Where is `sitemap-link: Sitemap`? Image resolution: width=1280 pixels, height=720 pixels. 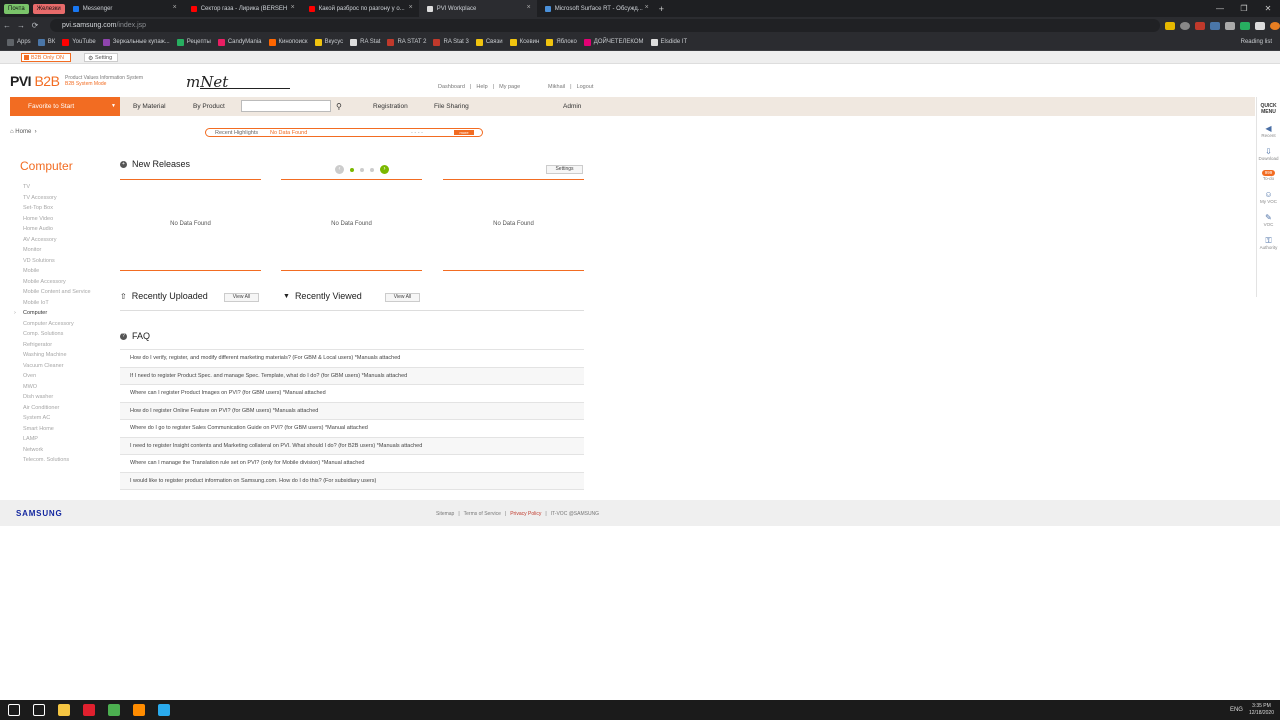 sitemap-link: Sitemap is located at coordinates (445, 514).